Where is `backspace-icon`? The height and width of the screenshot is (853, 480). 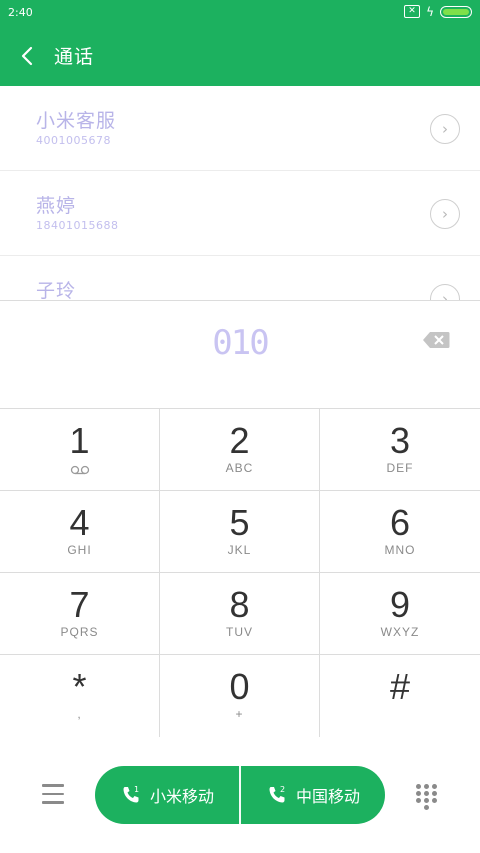
backspace-icon is located at coordinates (436, 340).